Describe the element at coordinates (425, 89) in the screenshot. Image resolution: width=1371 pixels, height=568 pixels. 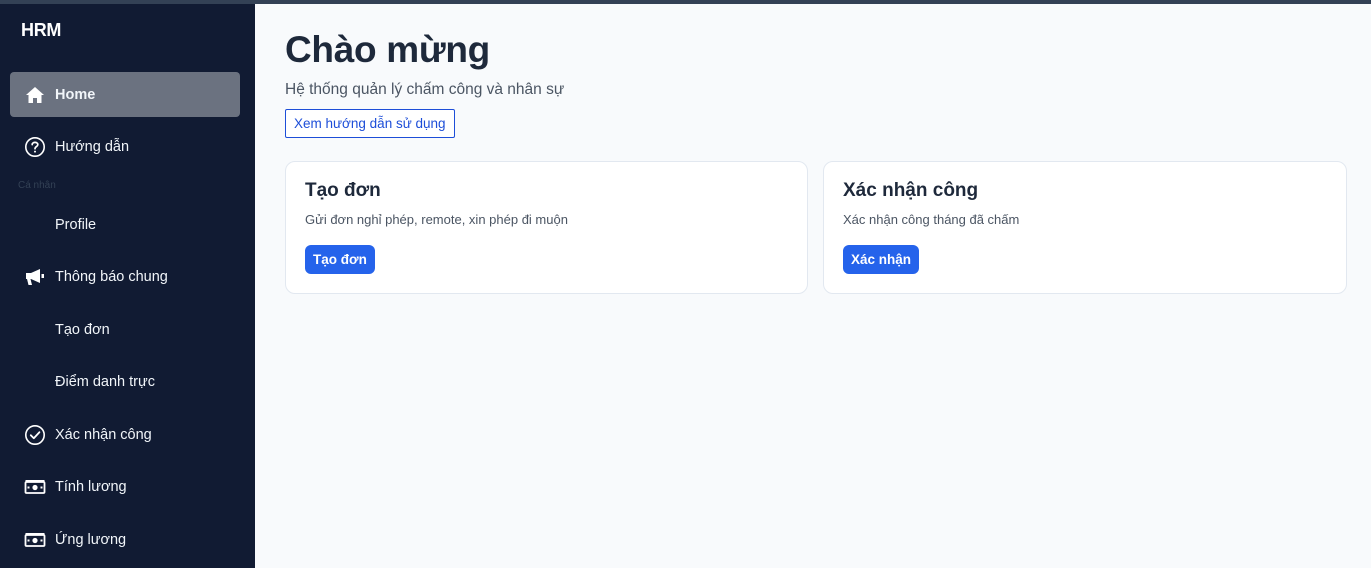
I see `page-subtitle: Hệ thống quản lý chấm công và nhân sự` at that location.